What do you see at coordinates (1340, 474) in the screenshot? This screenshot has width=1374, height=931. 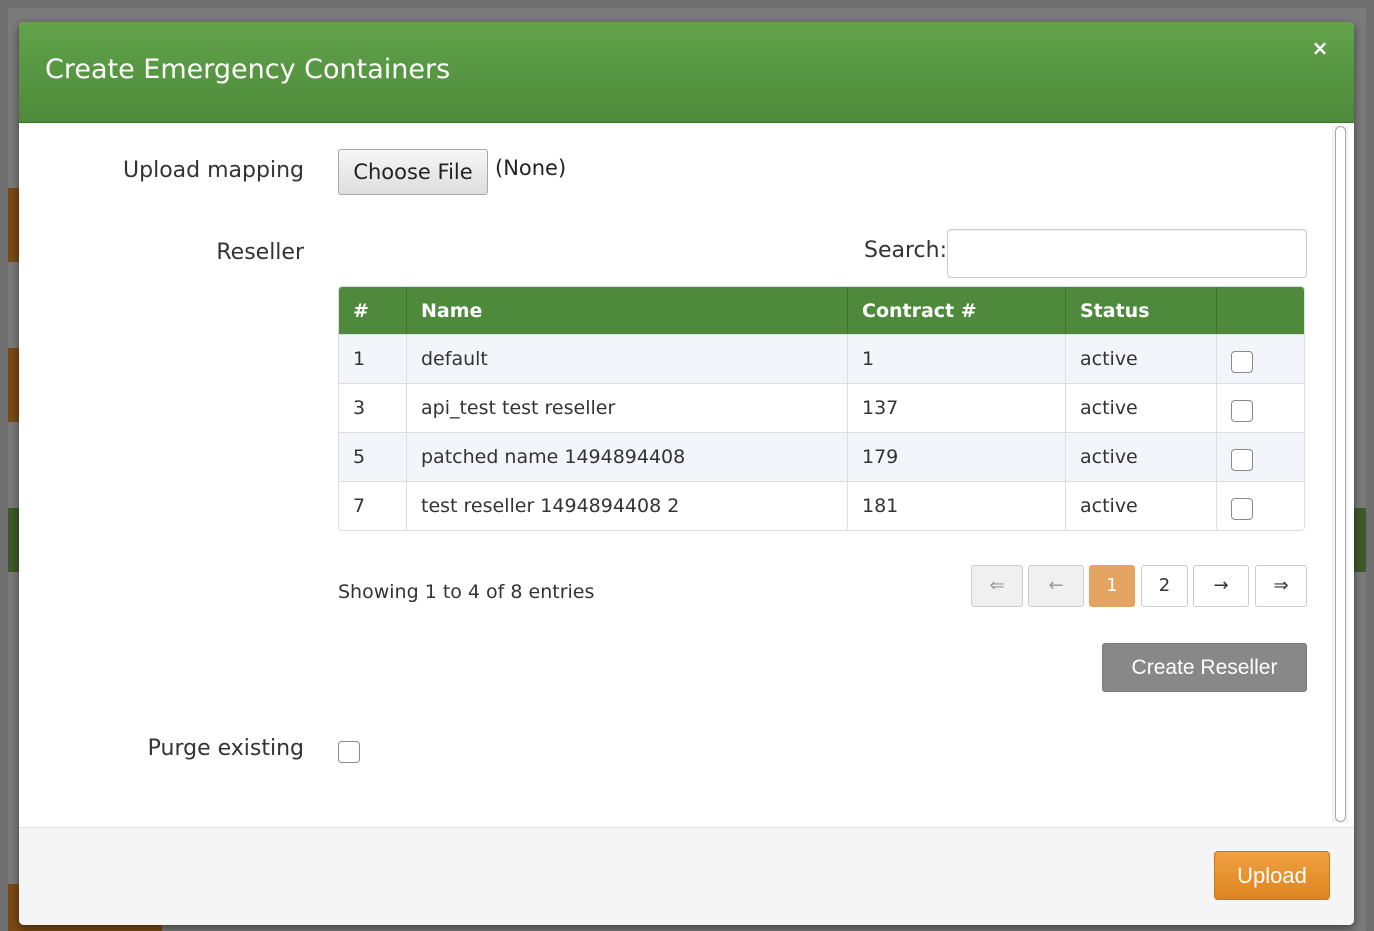 I see `modal-scrollbar-thumb` at bounding box center [1340, 474].